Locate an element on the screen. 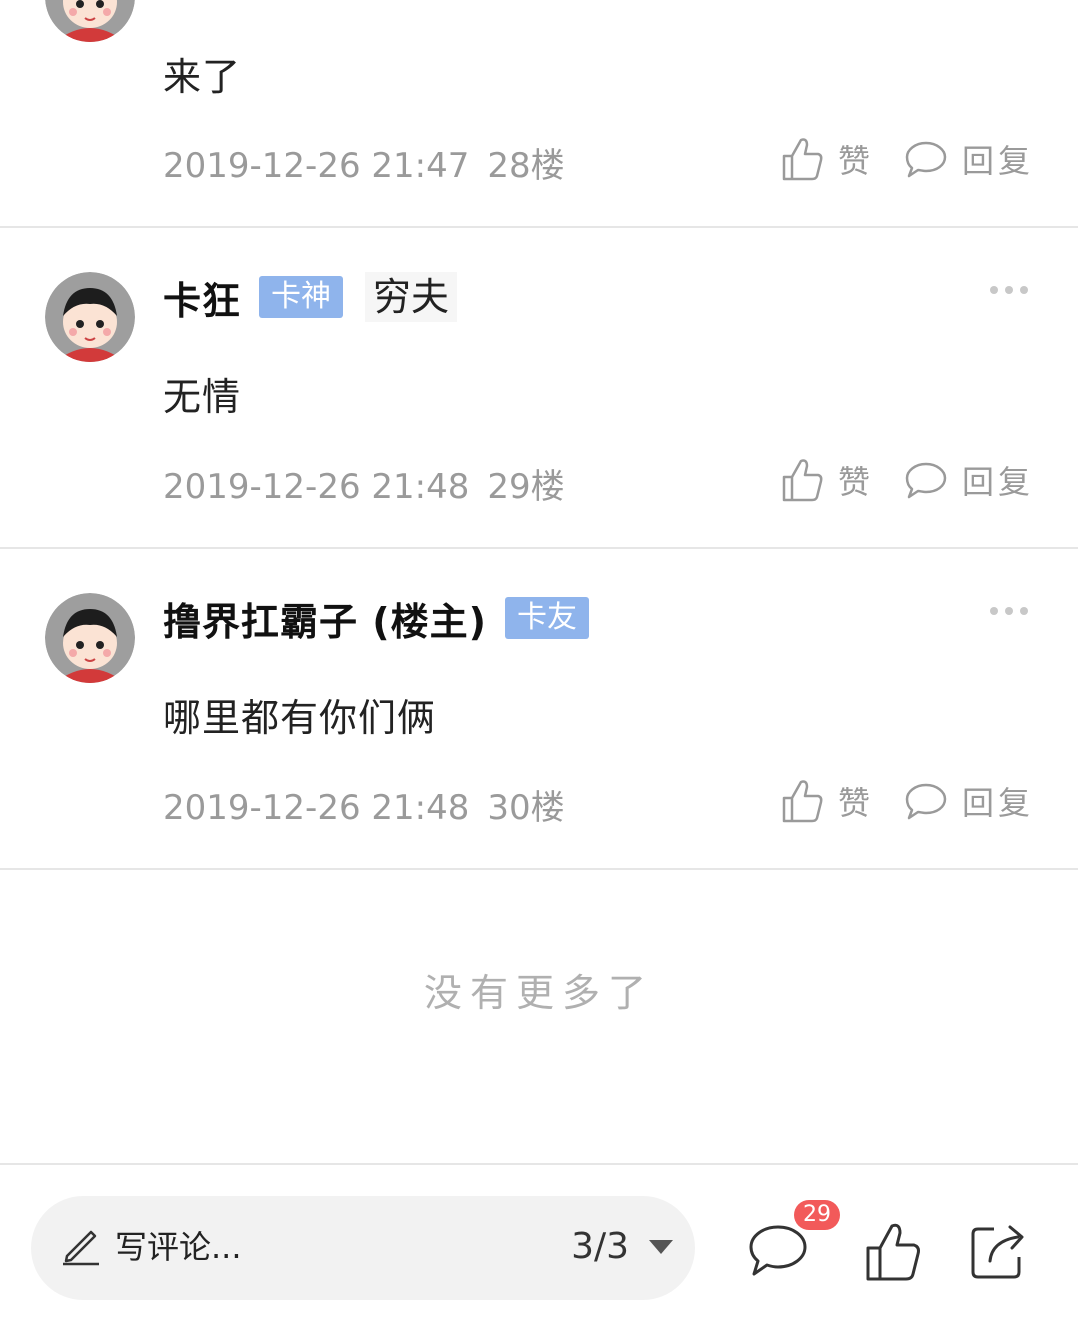 The width and height of the screenshot is (1078, 1333). comment-text: 无情 is located at coordinates (202, 397).